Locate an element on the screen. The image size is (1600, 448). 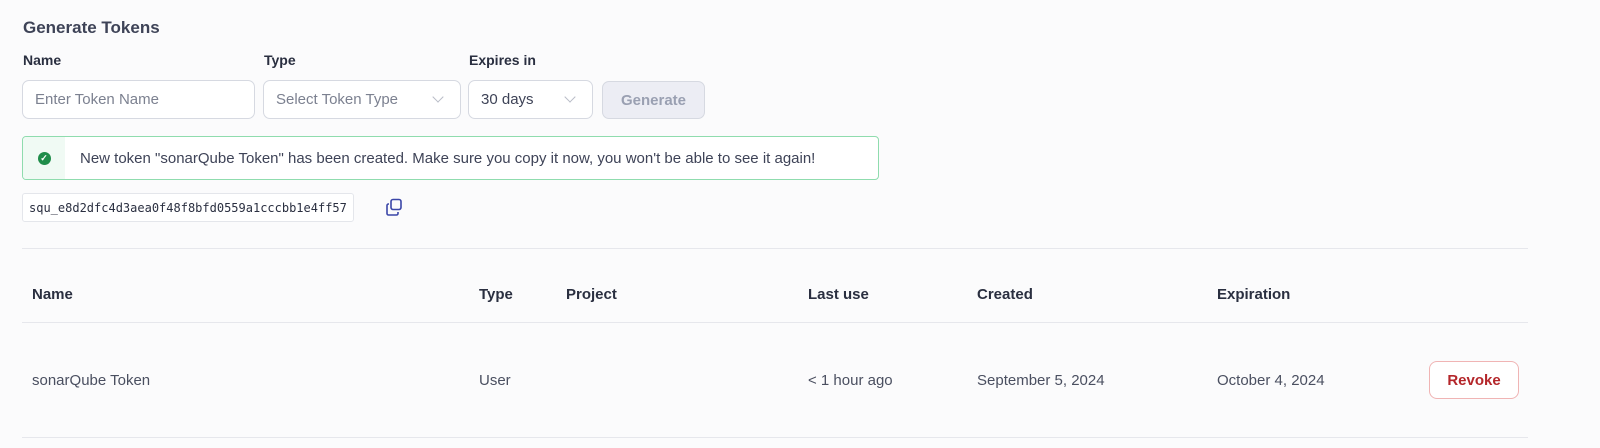
generate-button: Generate is located at coordinates (653, 100).